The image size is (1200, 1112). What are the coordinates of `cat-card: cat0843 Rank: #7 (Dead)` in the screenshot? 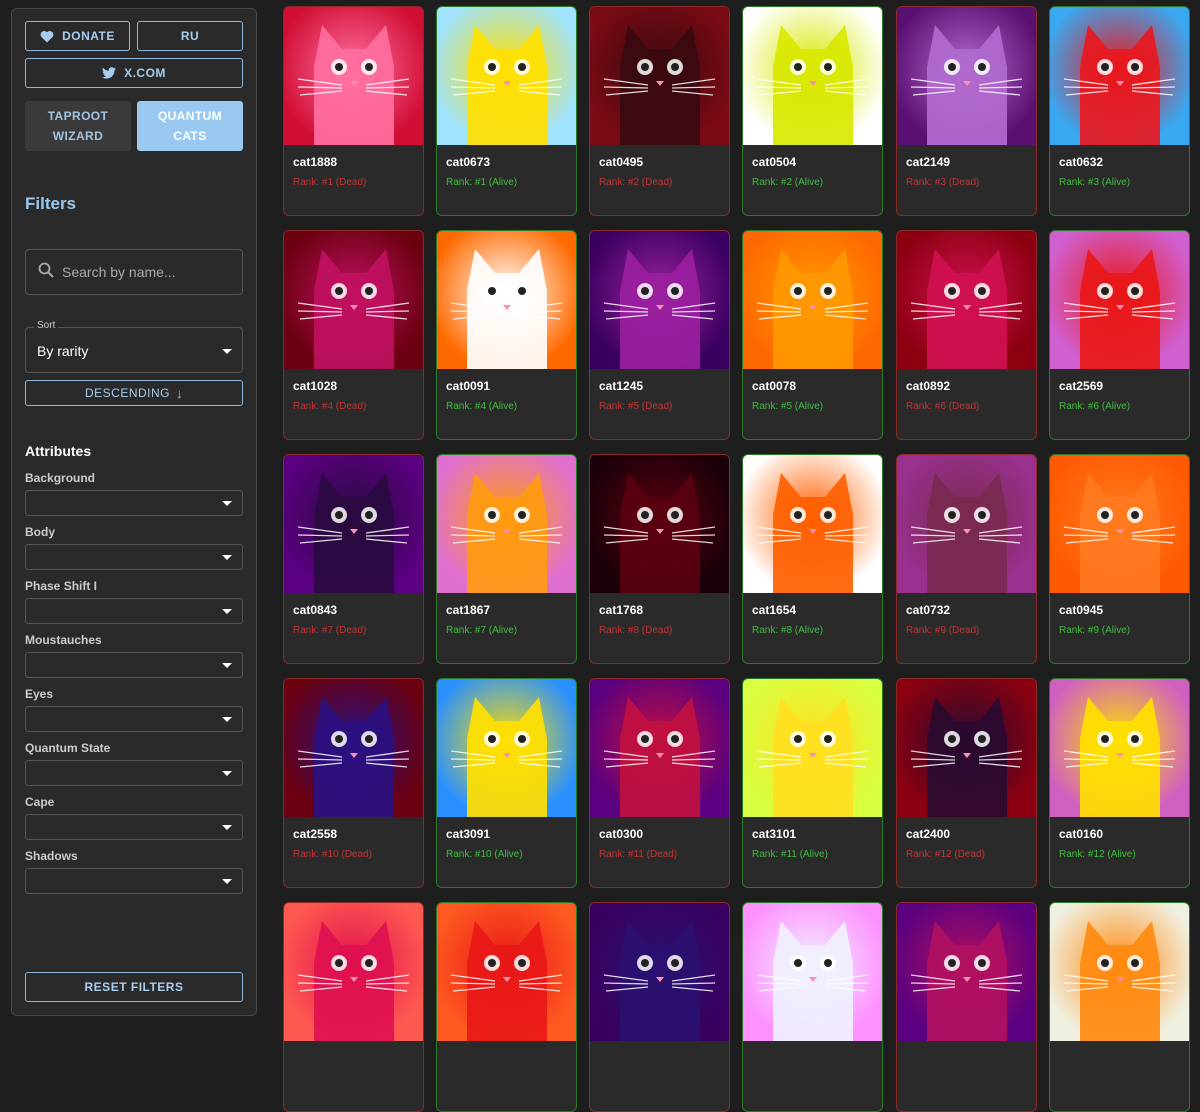 It's located at (353, 559).